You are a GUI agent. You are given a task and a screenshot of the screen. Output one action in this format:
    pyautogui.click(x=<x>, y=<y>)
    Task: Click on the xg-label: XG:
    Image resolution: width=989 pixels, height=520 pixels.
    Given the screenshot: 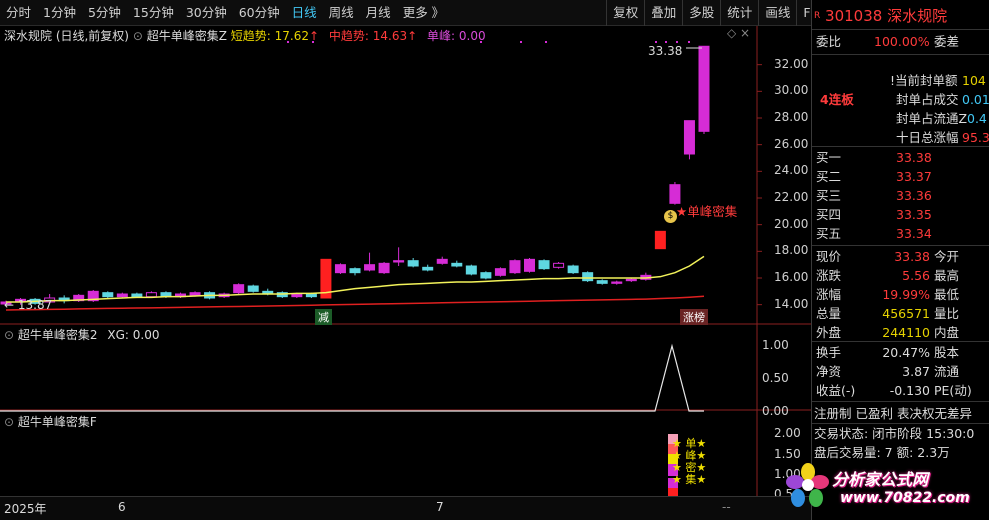 What is the action you would take?
    pyautogui.click(x=118, y=335)
    